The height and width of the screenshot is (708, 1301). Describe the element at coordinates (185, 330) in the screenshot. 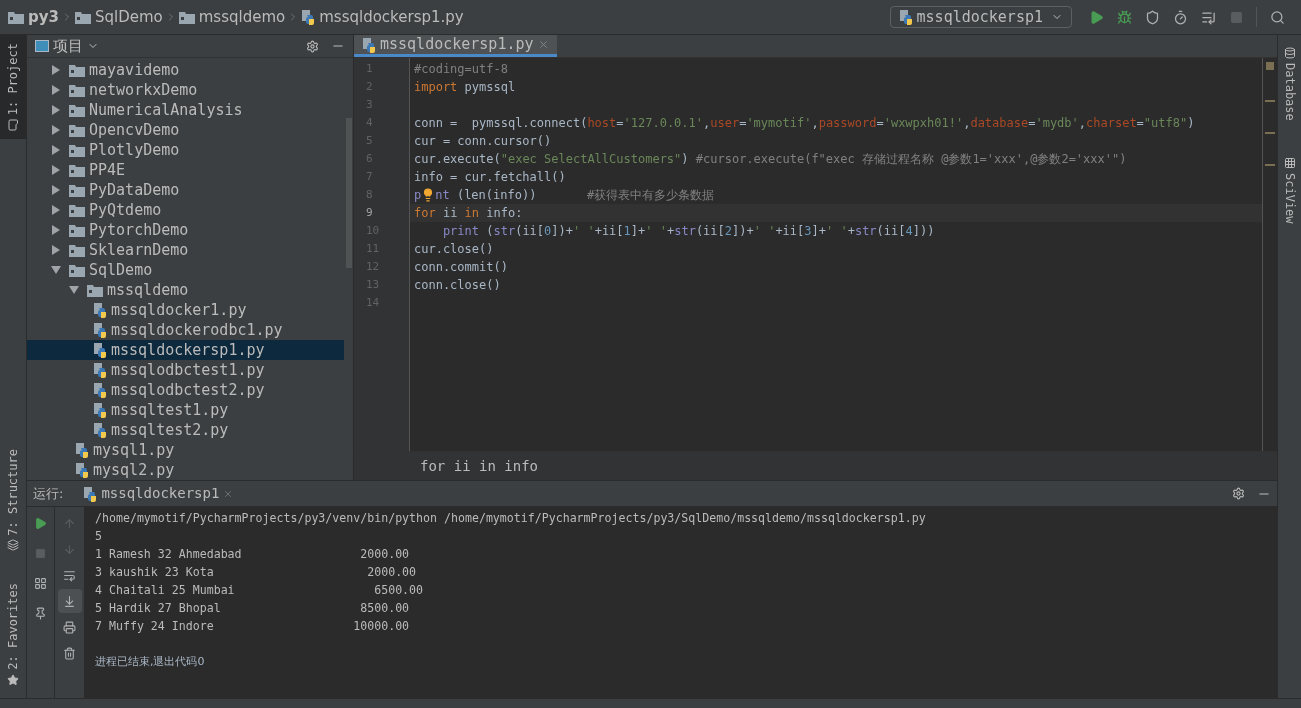

I see `tree-item: mssqldockerodbc1.py` at that location.